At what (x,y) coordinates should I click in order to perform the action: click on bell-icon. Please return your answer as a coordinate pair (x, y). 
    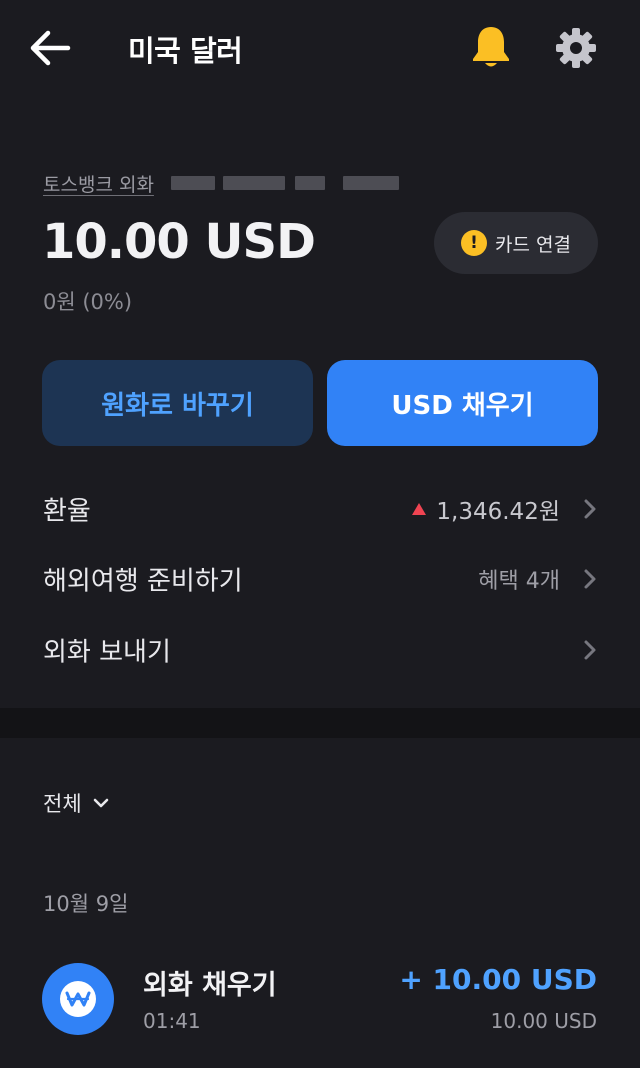
    Looking at the image, I should click on (491, 47).